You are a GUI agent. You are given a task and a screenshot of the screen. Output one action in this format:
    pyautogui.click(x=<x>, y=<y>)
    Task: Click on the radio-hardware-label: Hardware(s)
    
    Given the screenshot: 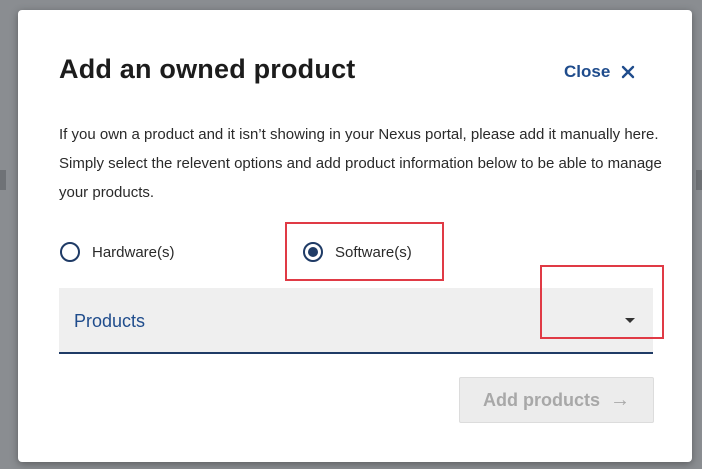 What is the action you would take?
    pyautogui.click(x=133, y=252)
    